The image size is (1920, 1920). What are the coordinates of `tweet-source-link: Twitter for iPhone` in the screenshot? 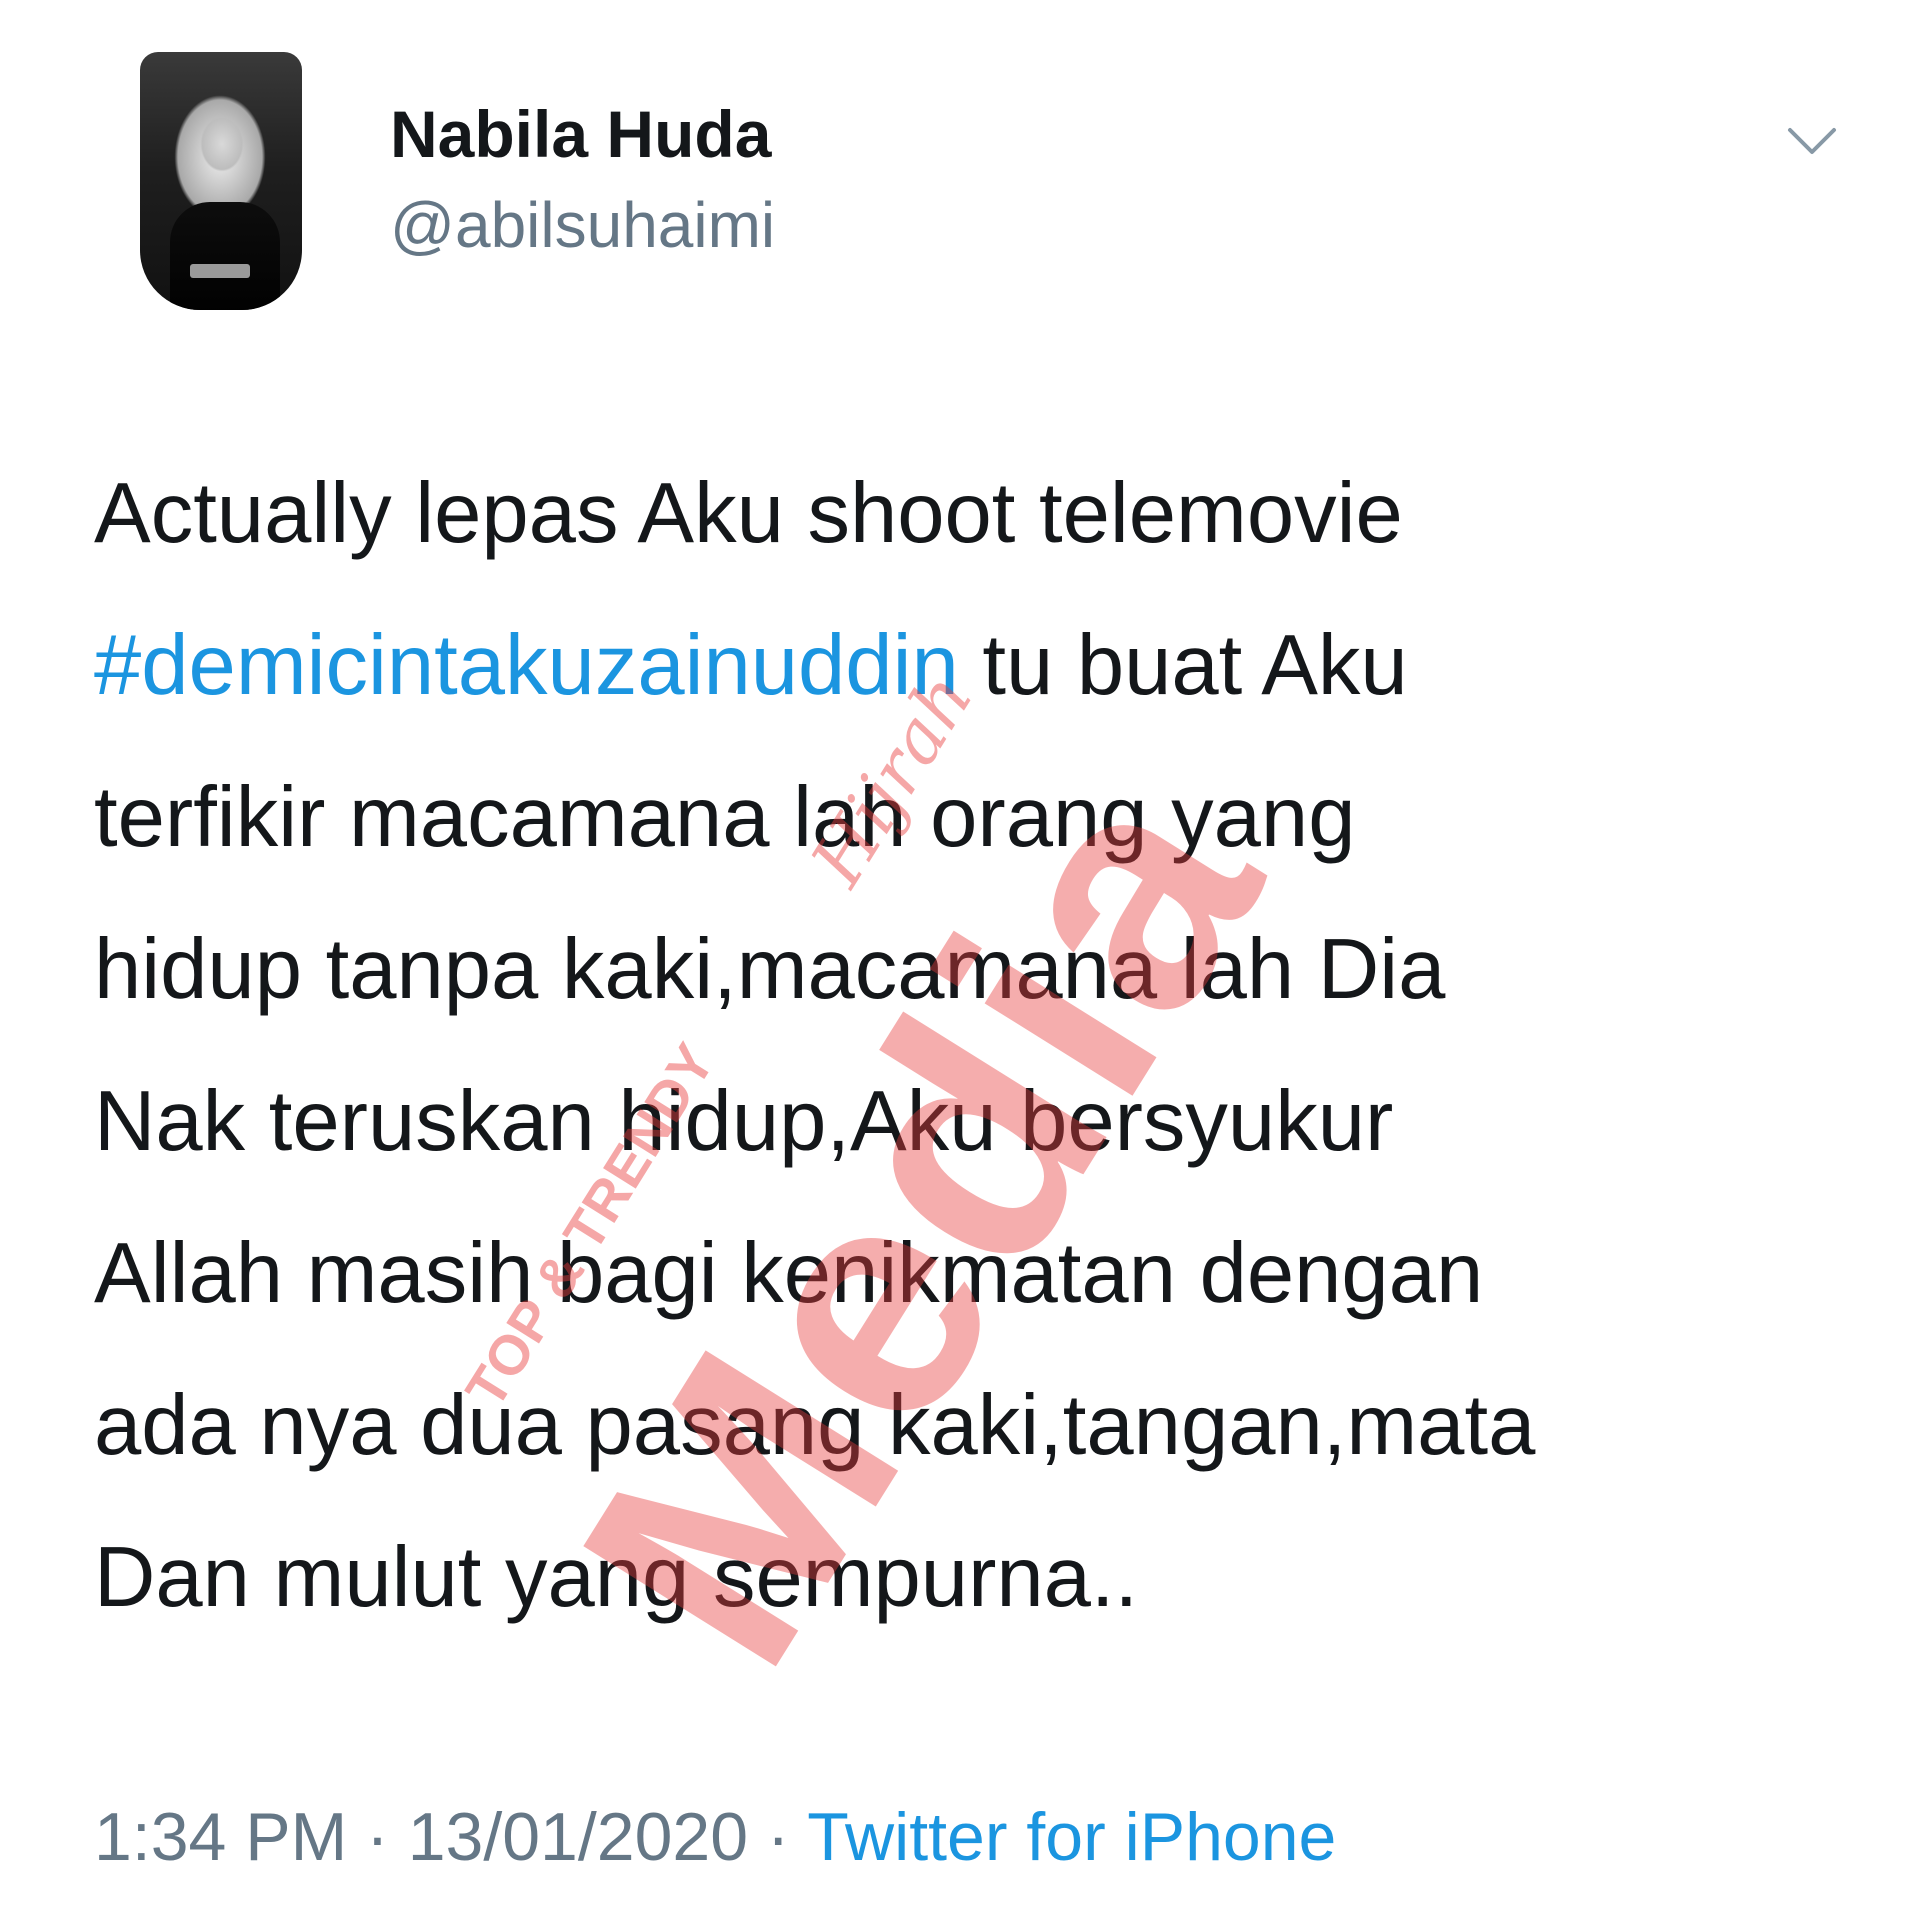 It's located at (1071, 1837).